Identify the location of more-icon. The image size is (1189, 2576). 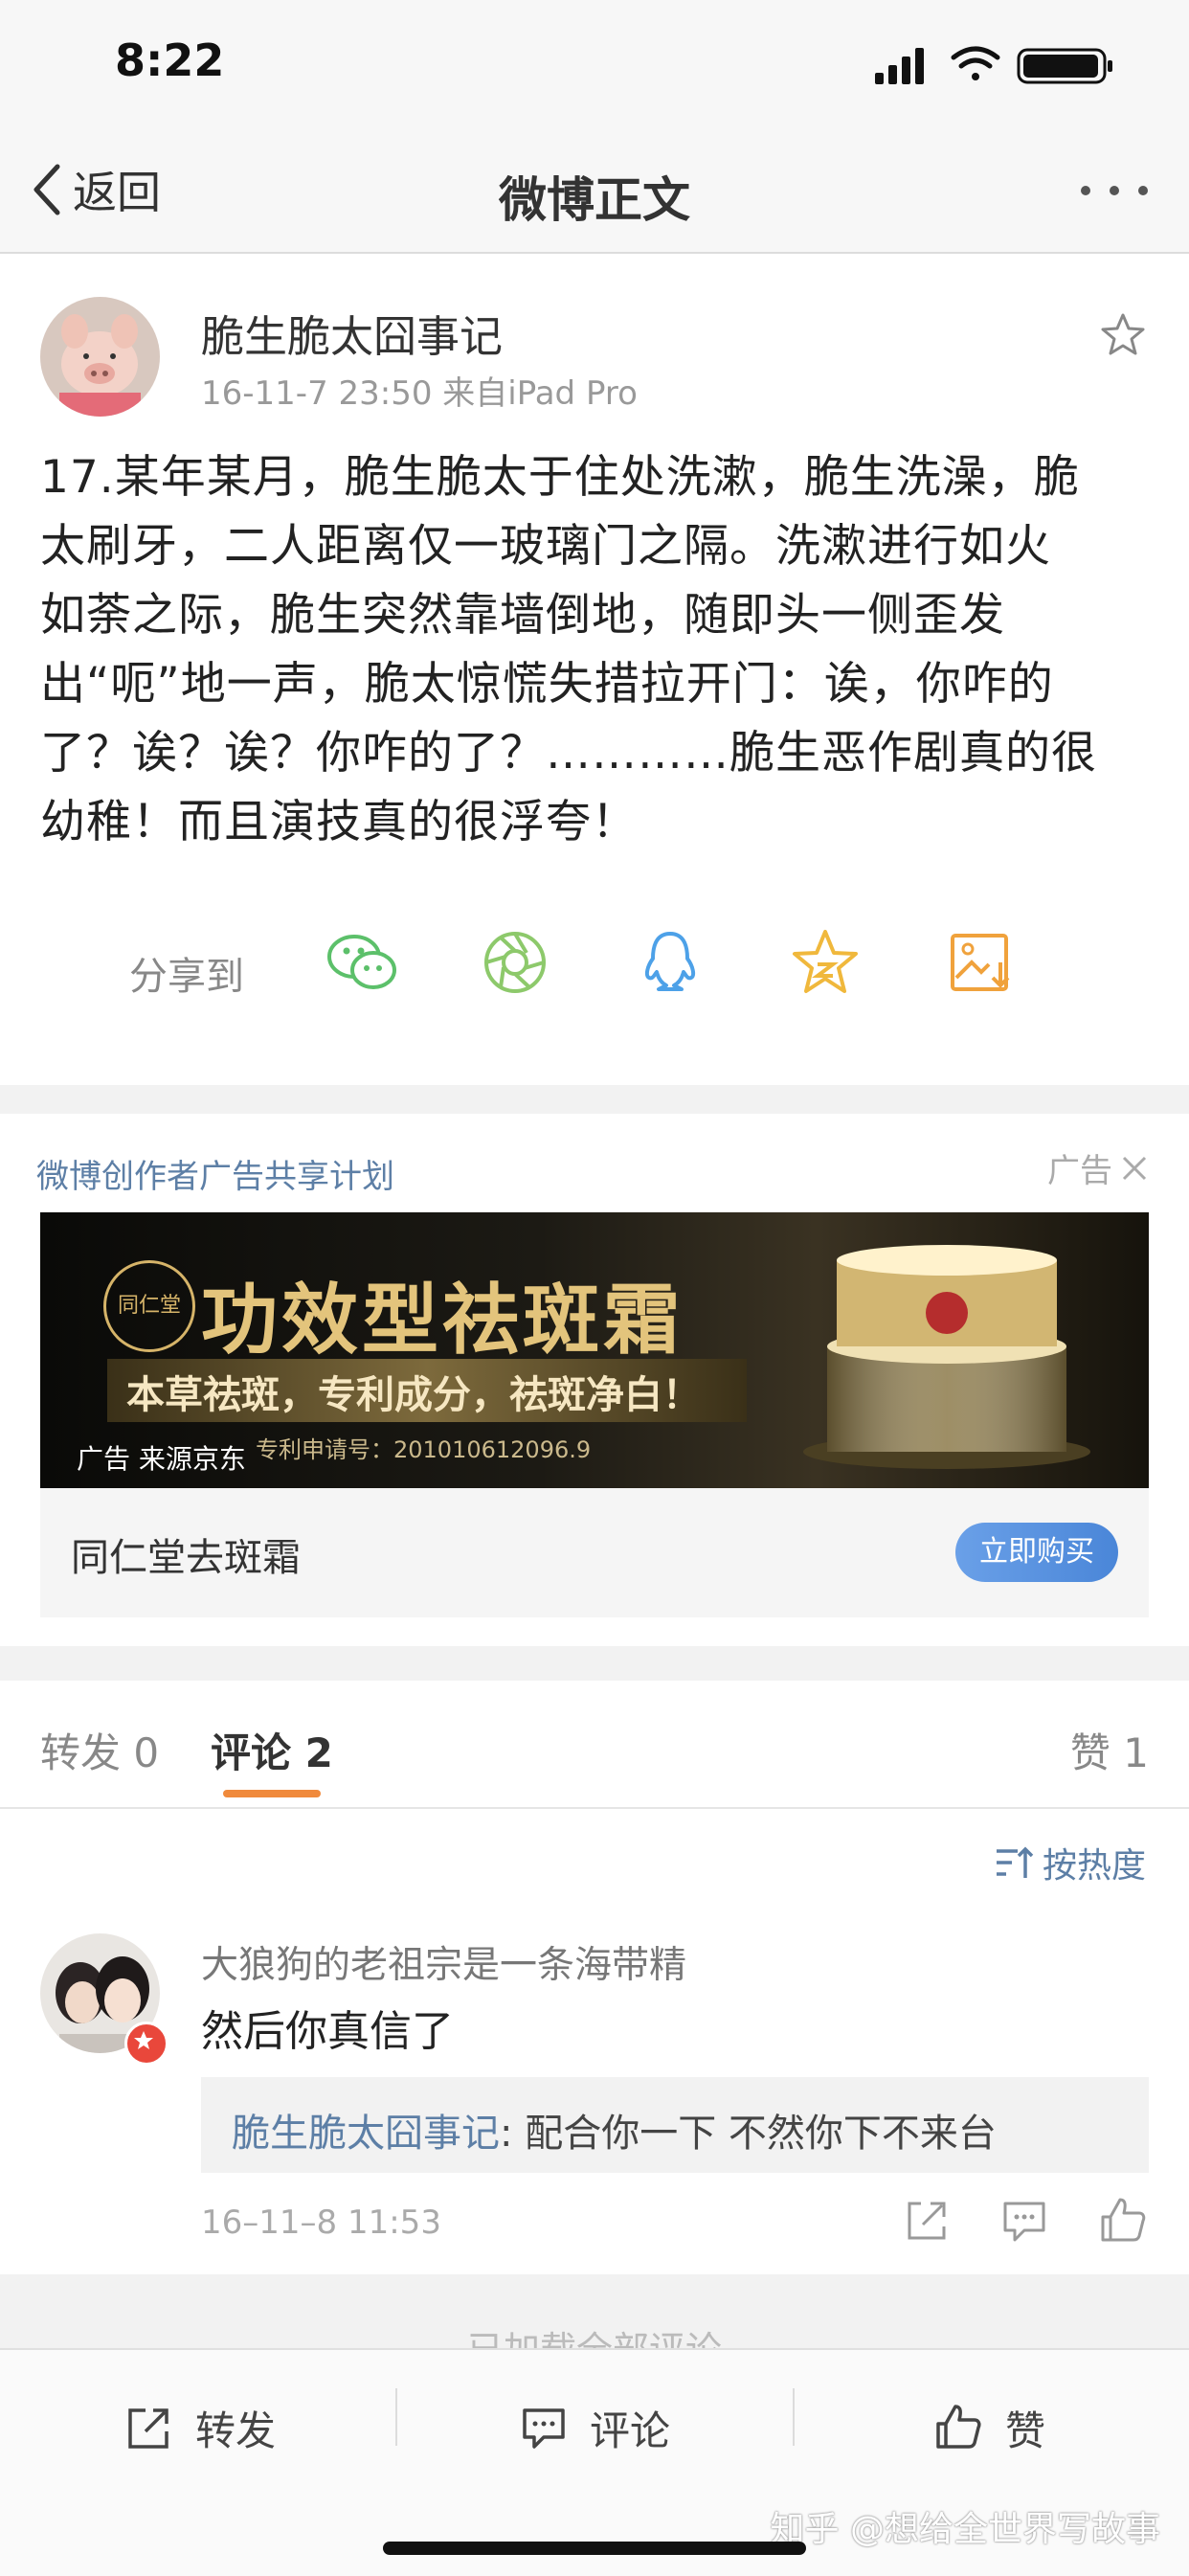
(1114, 190).